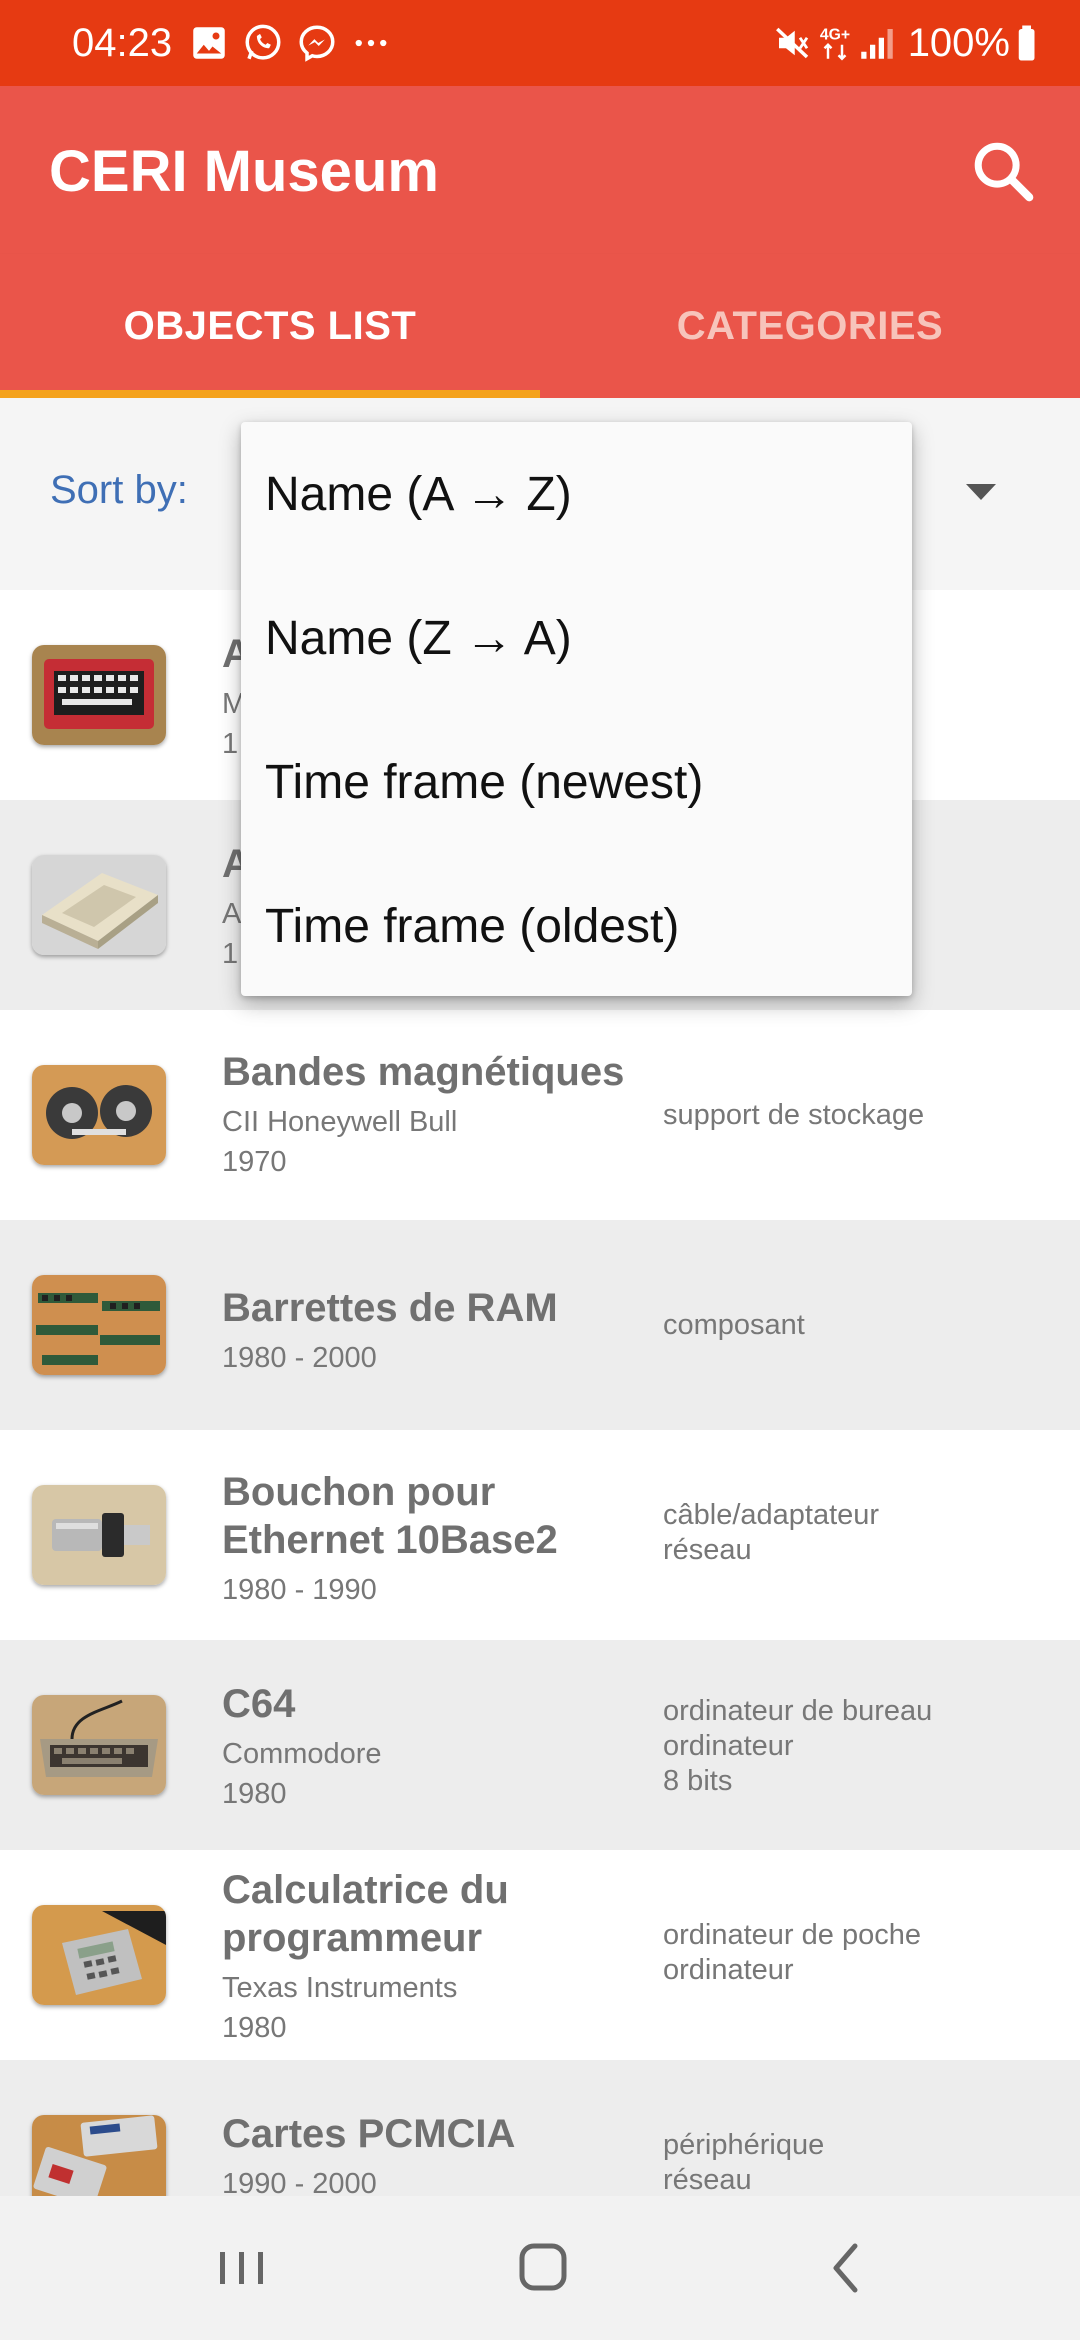 The height and width of the screenshot is (2340, 1080). What do you see at coordinates (371, 43) in the screenshot?
I see `more-dots-icon` at bounding box center [371, 43].